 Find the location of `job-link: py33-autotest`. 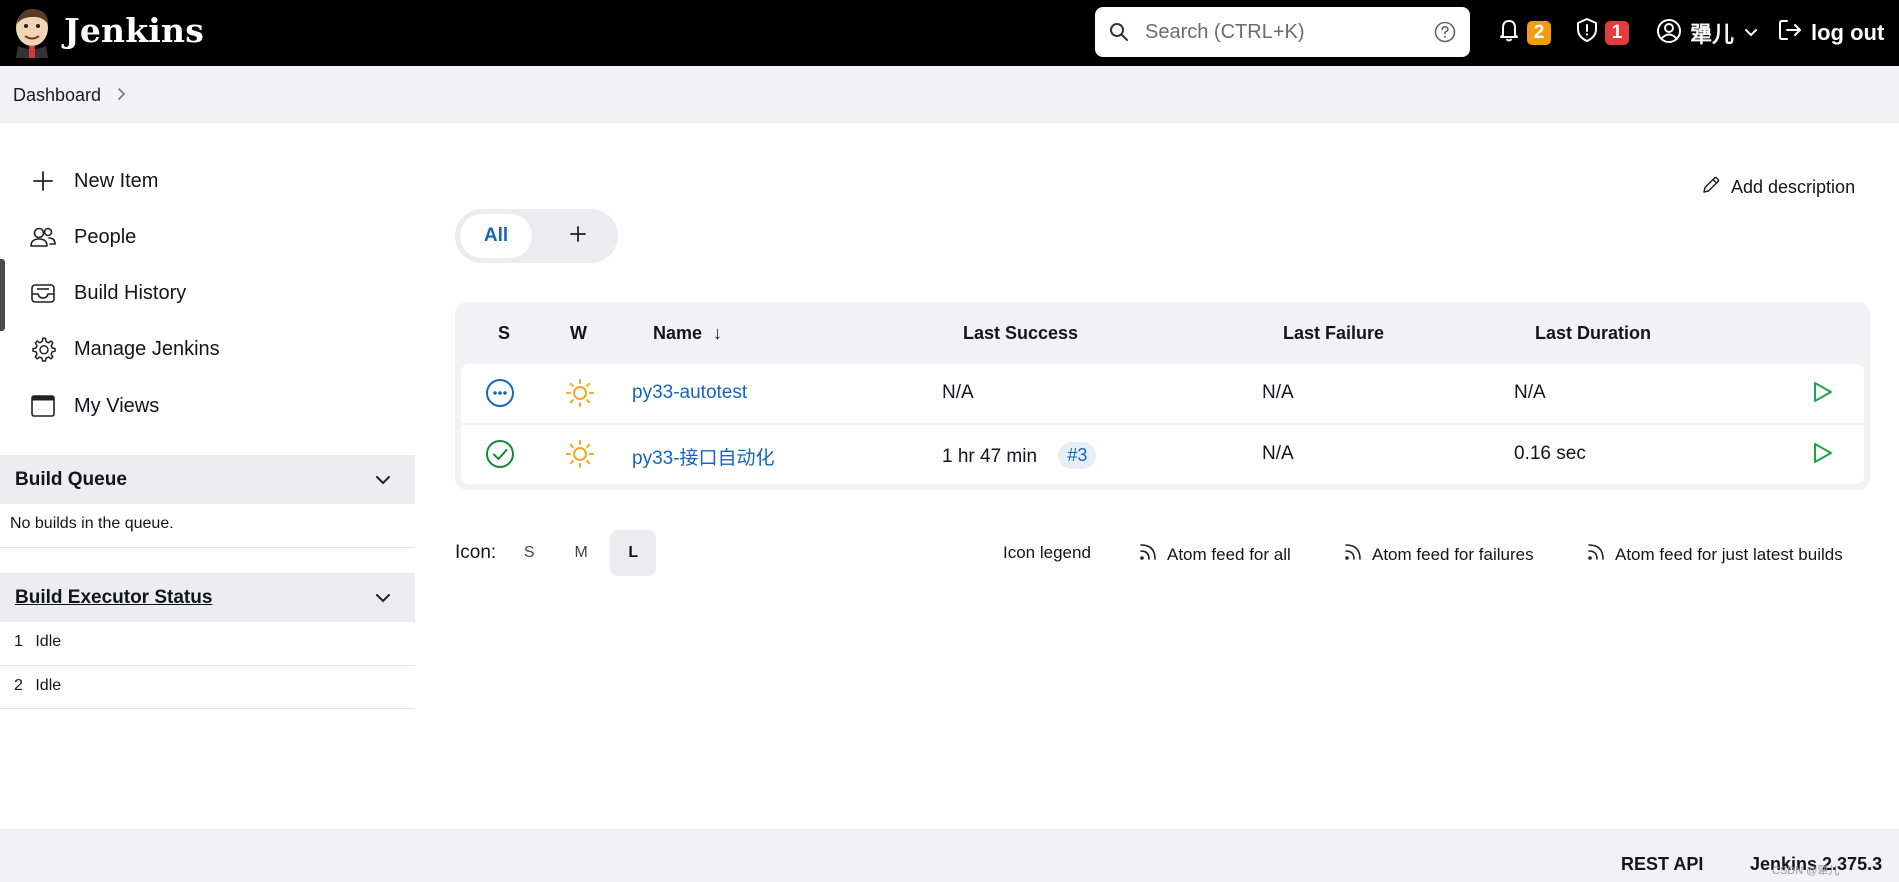

job-link: py33-autotest is located at coordinates (689, 392).